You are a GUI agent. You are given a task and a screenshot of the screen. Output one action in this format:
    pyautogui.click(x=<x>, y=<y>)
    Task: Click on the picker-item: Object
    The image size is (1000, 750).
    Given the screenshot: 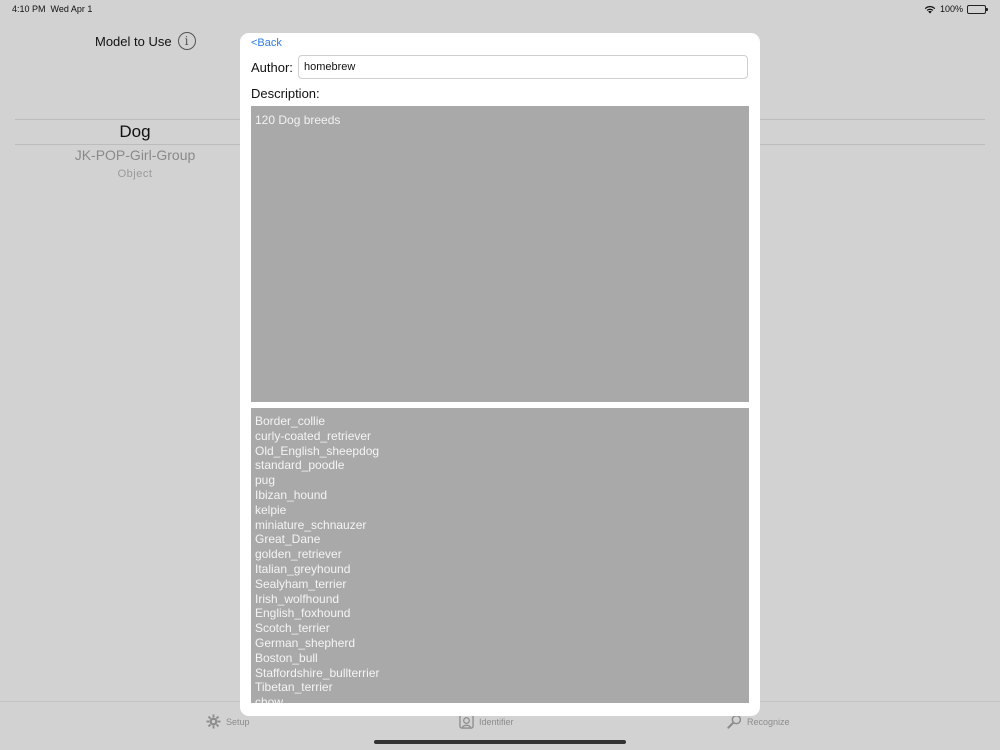 What is the action you would take?
    pyautogui.click(x=135, y=174)
    